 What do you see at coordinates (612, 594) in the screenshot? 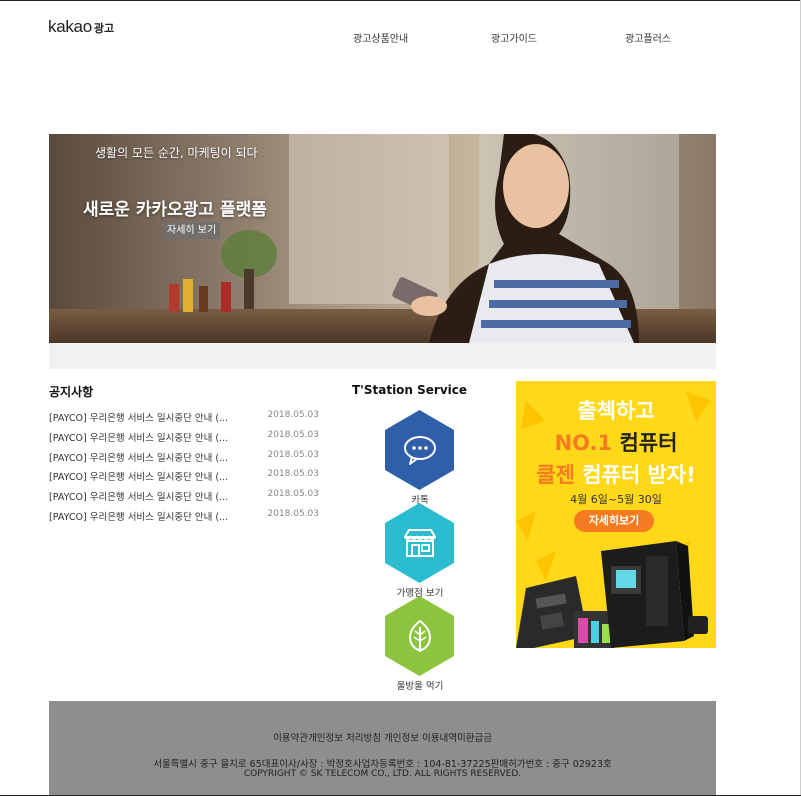
I see `computer-product-image` at bounding box center [612, 594].